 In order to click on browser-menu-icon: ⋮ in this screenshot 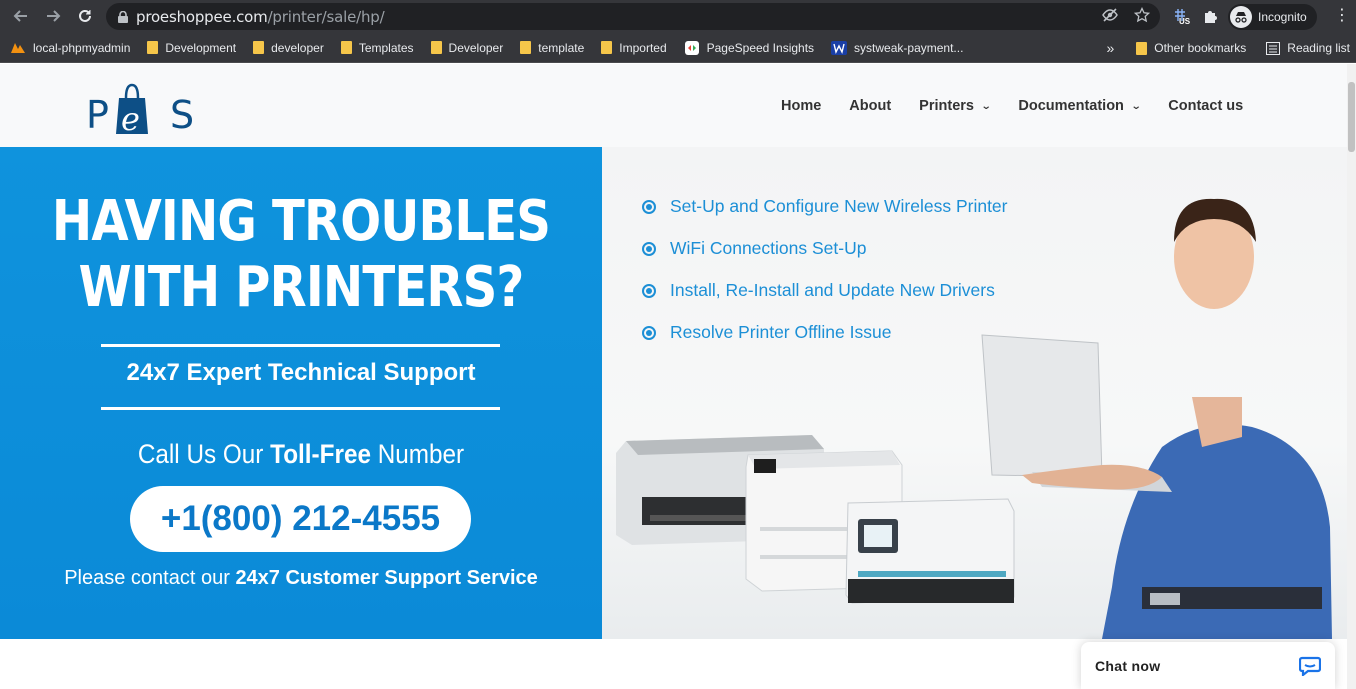, I will do `click(1342, 16)`.